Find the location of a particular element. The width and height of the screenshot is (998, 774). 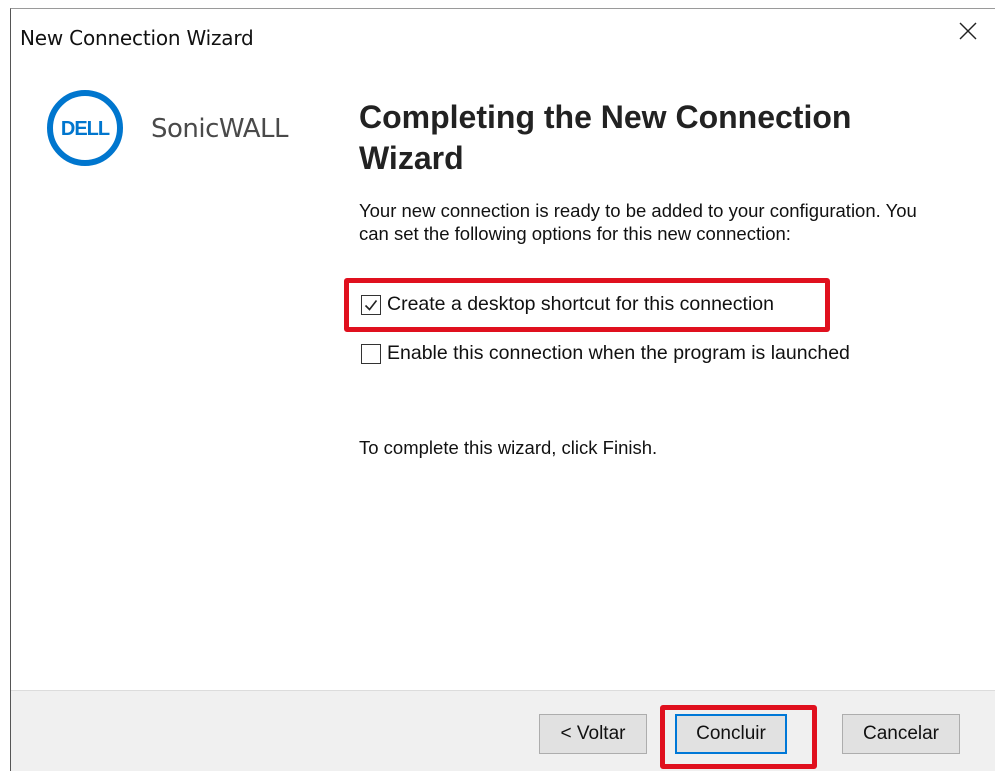

dell-logo-text: DELL is located at coordinates (85, 129).